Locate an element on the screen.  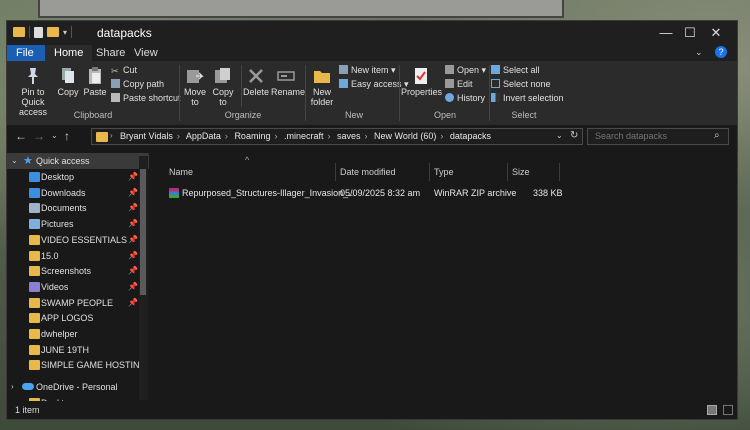
delete-button: Delete is located at coordinates (256, 82).